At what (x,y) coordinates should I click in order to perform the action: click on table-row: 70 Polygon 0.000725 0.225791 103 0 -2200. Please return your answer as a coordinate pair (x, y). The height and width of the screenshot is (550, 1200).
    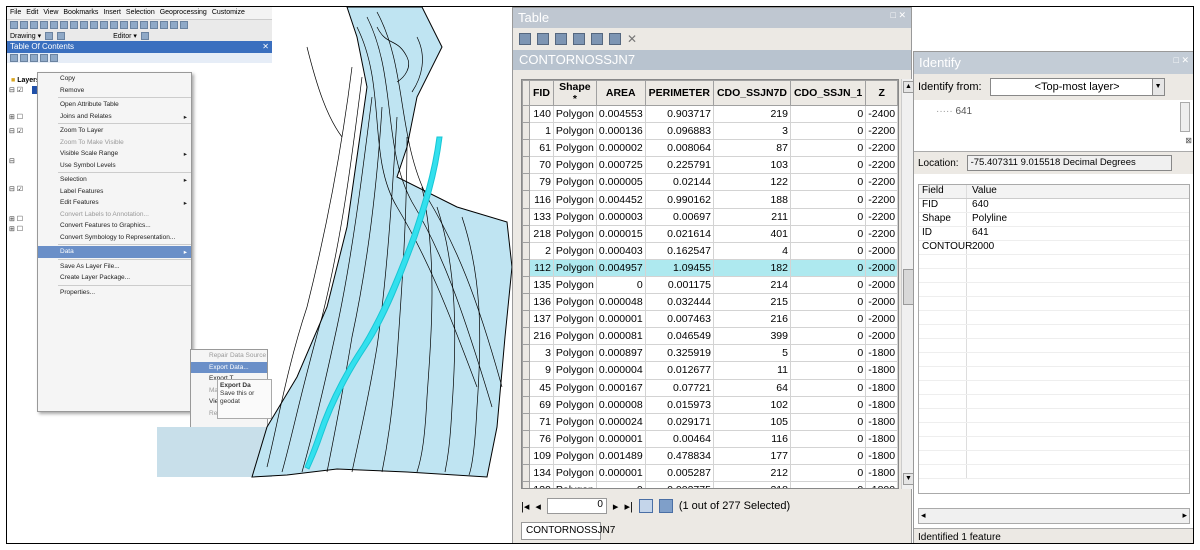
    Looking at the image, I should click on (710, 165).